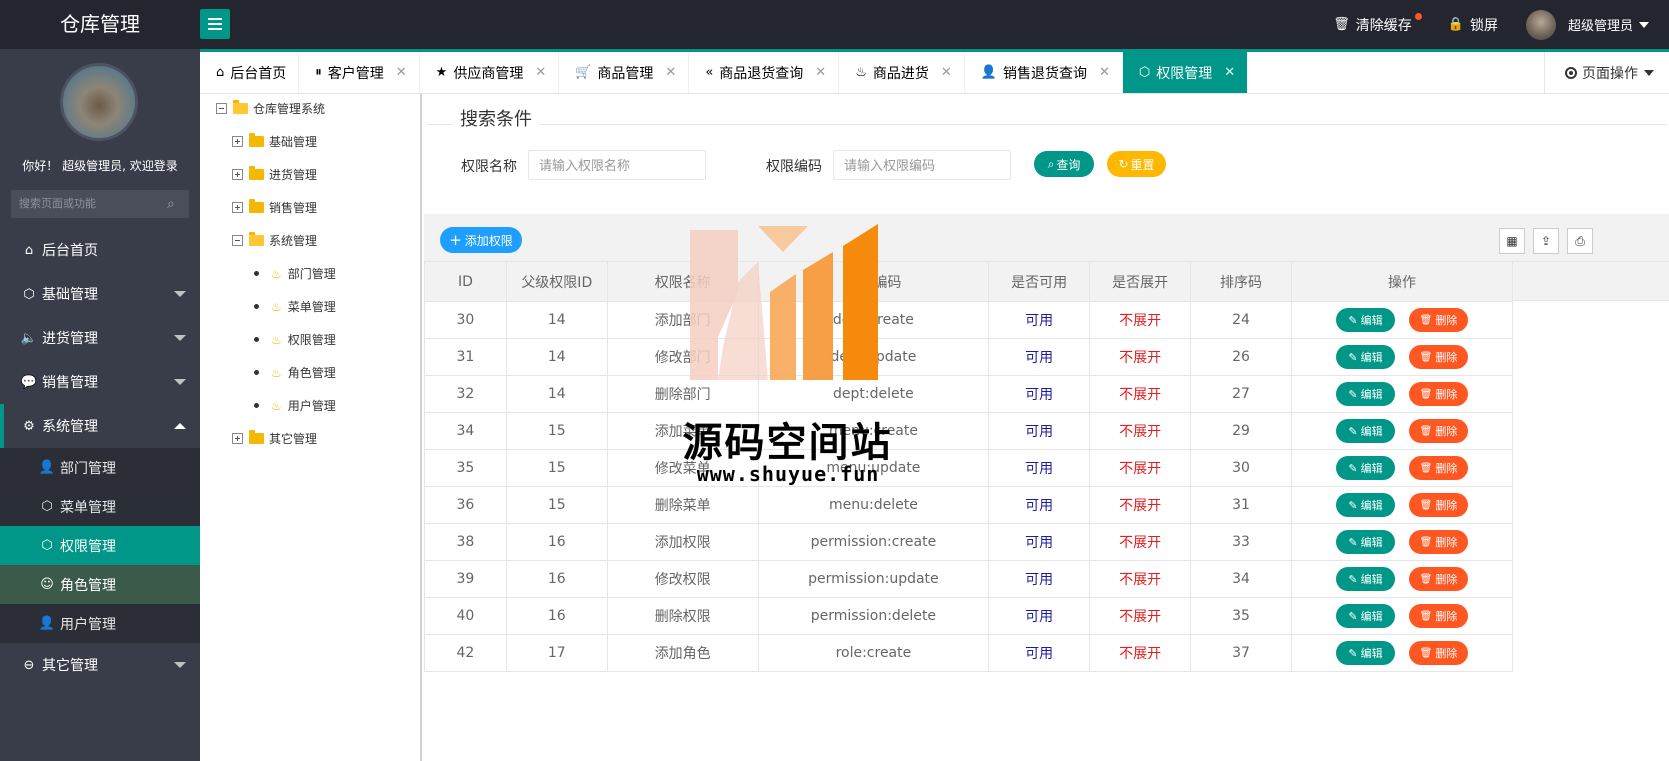  I want to click on table-row: 32 14 删除部门 dept:delete 可用 不展开 27 ✎ 编辑 🗑 删除, so click(968, 394).